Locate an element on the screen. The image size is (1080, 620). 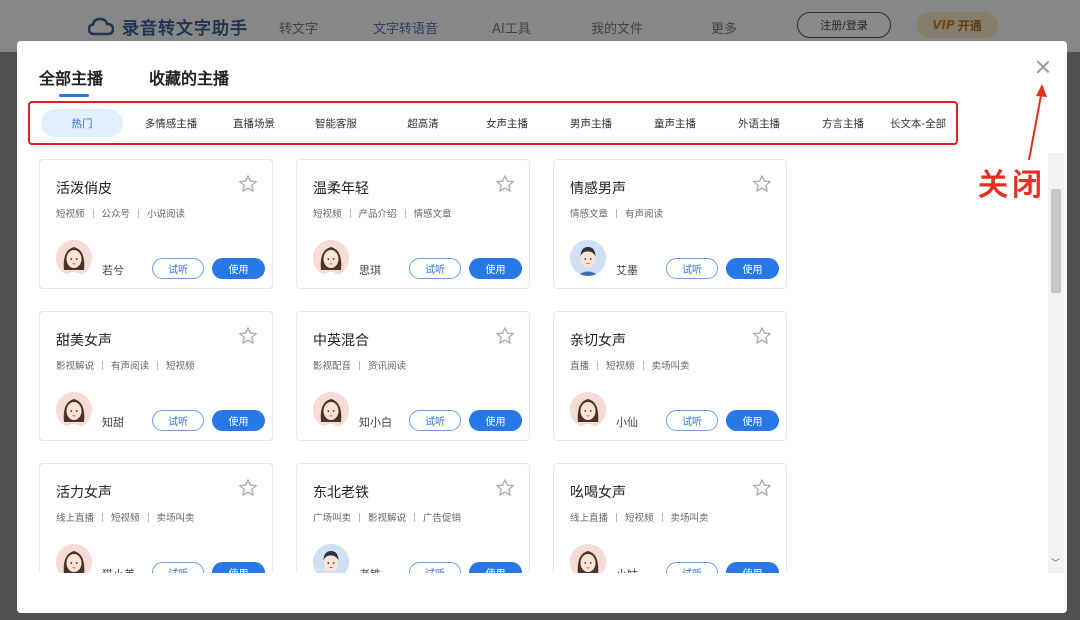
voice-card-title: 东北老铁 is located at coordinates (341, 493).